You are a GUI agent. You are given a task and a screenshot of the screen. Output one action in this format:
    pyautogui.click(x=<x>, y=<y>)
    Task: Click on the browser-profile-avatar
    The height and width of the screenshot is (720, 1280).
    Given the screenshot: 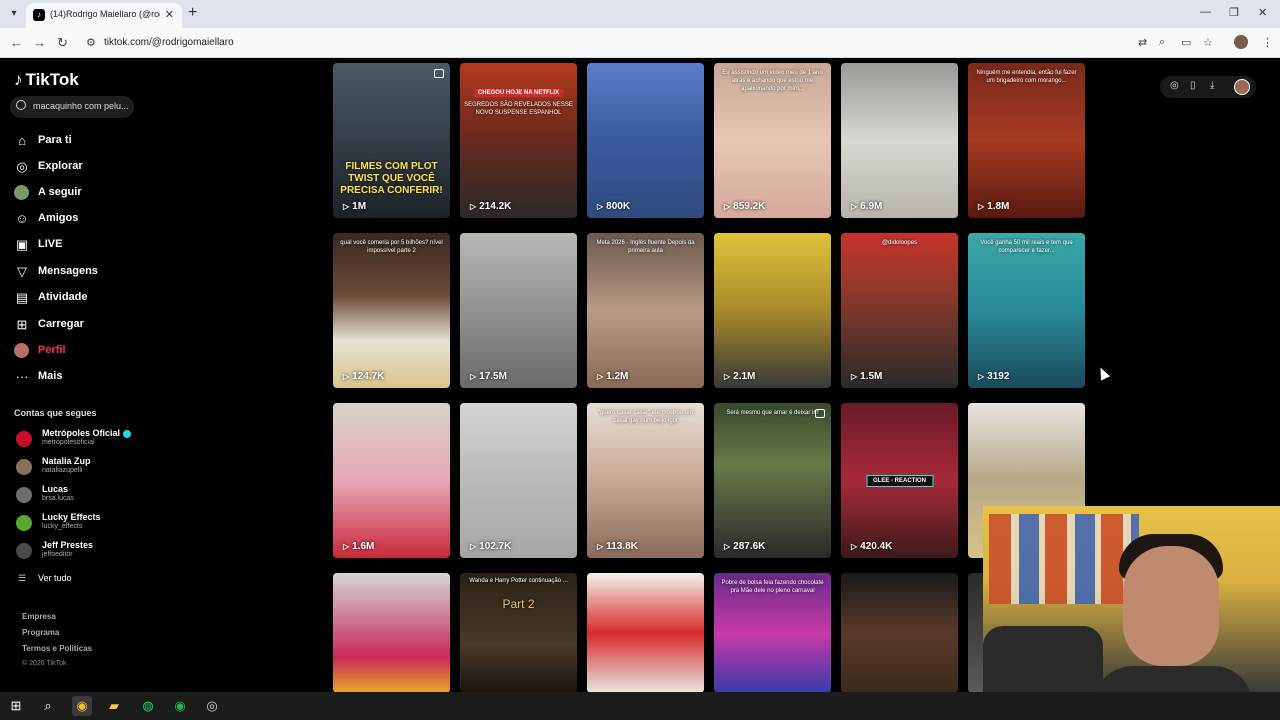 What is the action you would take?
    pyautogui.click(x=1241, y=42)
    